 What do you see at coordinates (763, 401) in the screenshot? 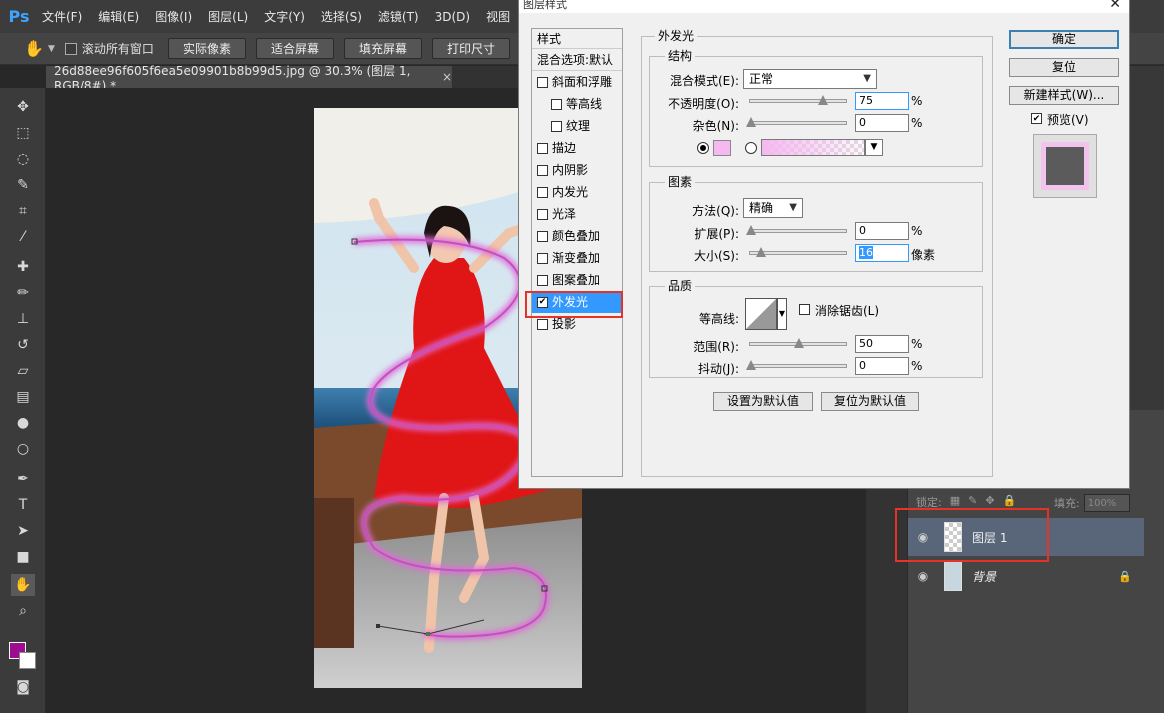
I see `set-default-button: 设置为默认值` at bounding box center [763, 401].